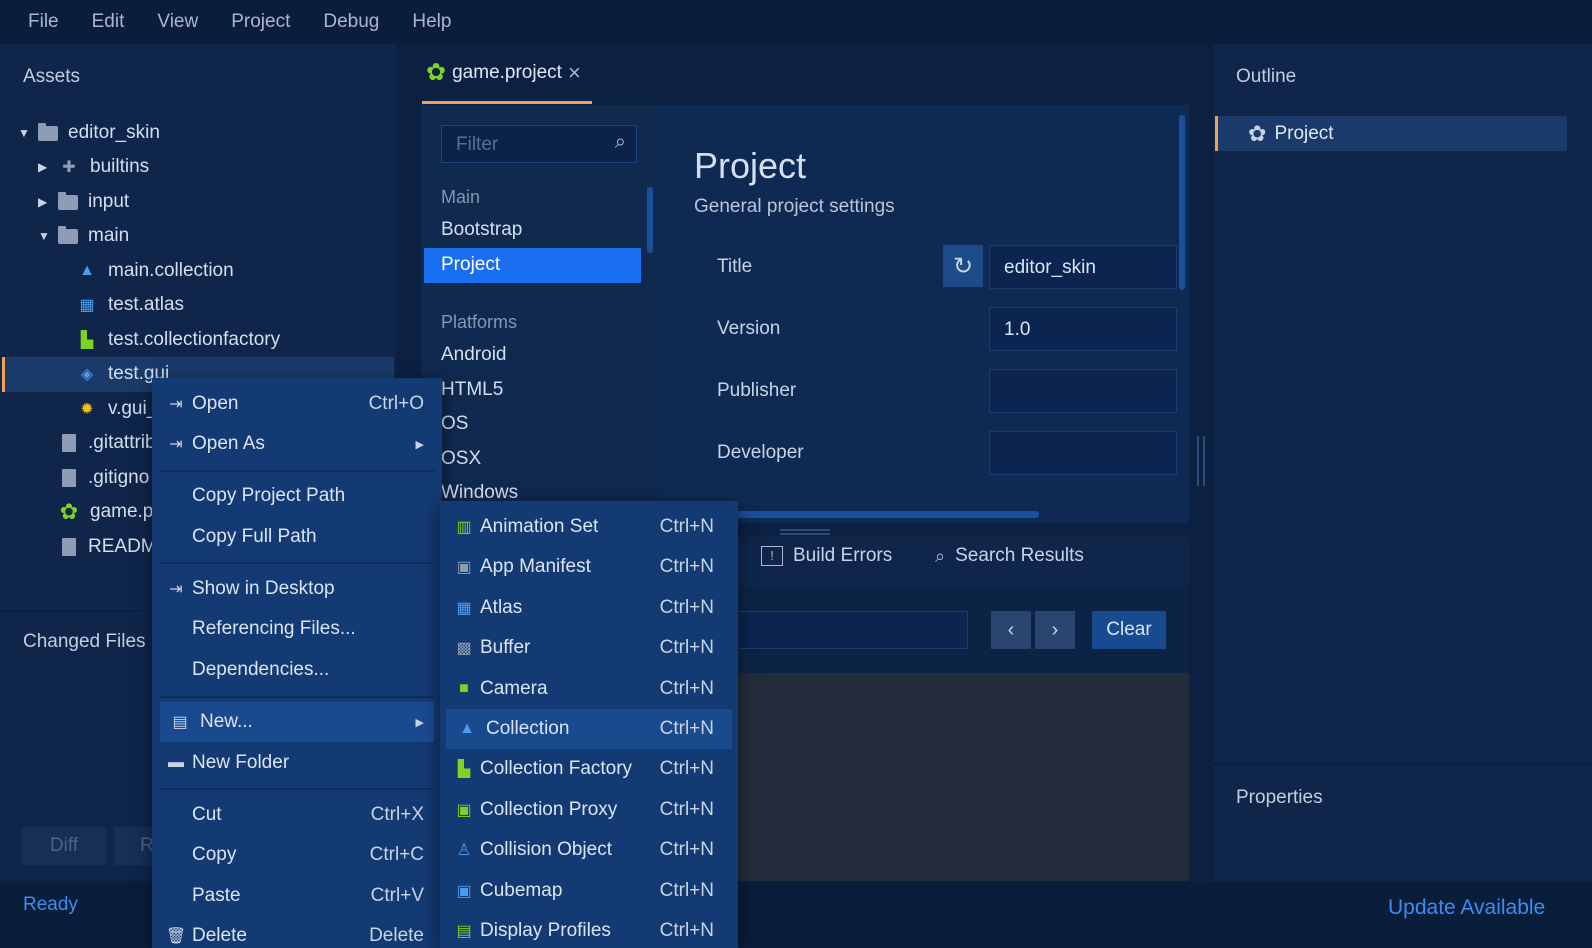 This screenshot has height=948, width=1592. I want to click on developer-field, so click(1083, 453).